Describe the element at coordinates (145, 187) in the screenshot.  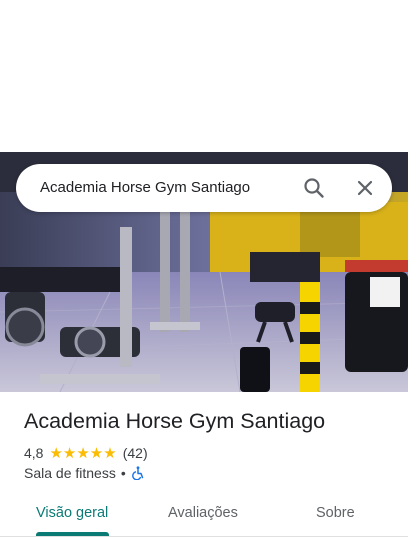
I see `search-input: Academia Horse Gym Santiago` at that location.